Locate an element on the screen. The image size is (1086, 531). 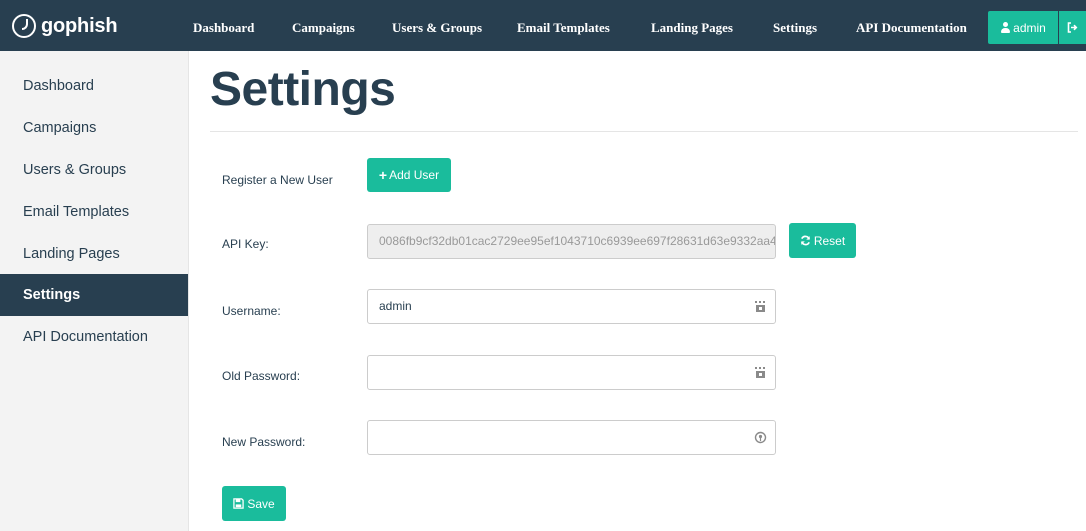
api-key-label: API Key: is located at coordinates (245, 244).